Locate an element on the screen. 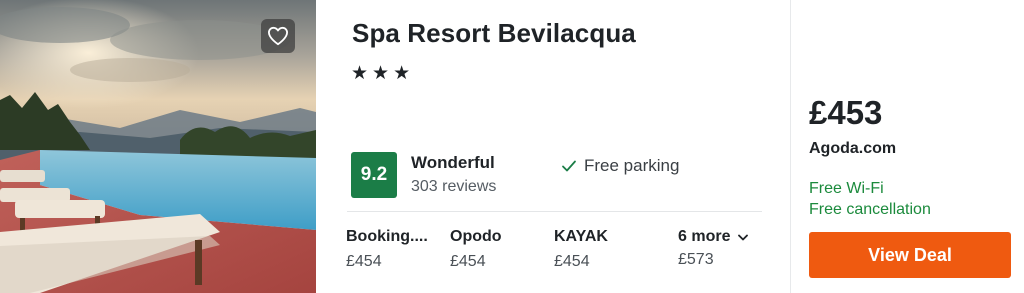 The width and height of the screenshot is (1024, 293). heart-icon is located at coordinates (277, 36).